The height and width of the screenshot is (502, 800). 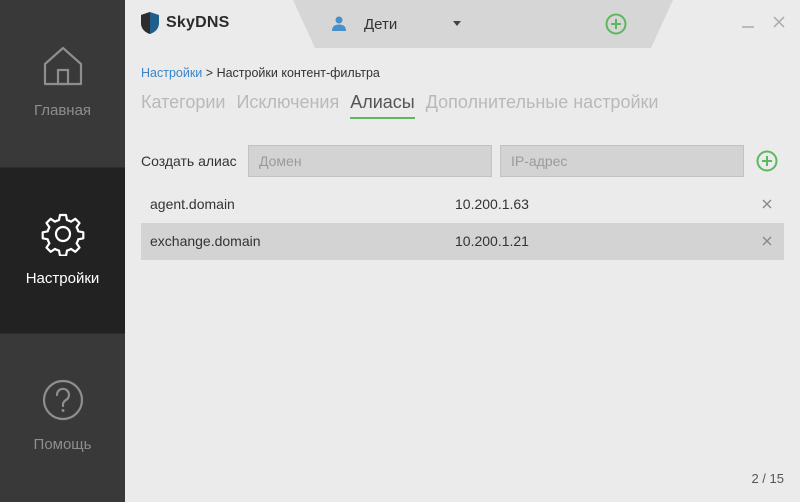 What do you see at coordinates (192, 204) in the screenshot?
I see `alias-domain: agent.domain` at bounding box center [192, 204].